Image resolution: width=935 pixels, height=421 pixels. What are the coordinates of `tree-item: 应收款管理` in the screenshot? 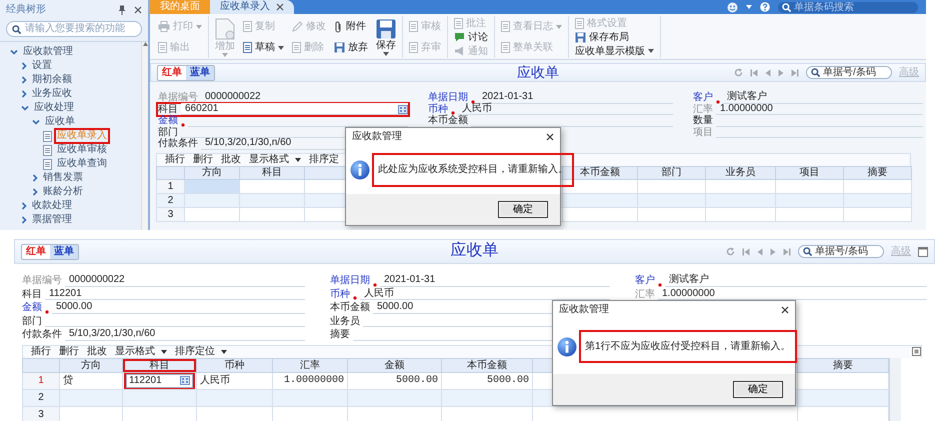 It's located at (48, 52).